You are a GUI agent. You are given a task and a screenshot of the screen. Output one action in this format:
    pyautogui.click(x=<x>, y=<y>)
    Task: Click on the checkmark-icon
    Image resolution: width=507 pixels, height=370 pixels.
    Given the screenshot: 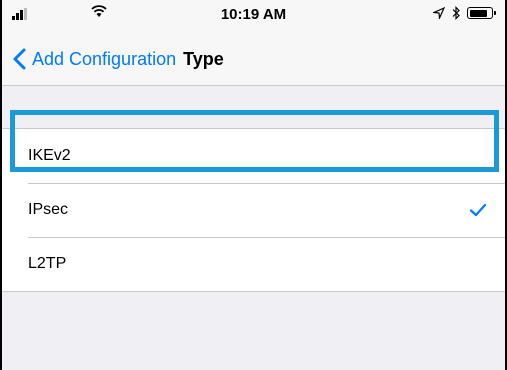 What is the action you would take?
    pyautogui.click(x=478, y=210)
    